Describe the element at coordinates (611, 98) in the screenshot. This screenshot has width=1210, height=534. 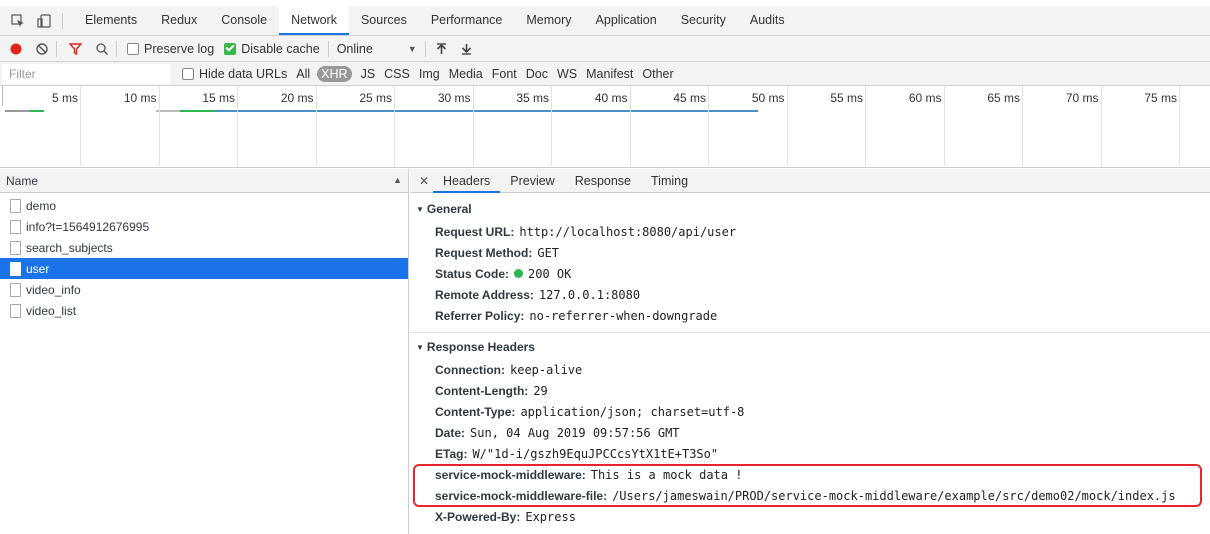
I see `timeline-tick-label: 40 ms` at that location.